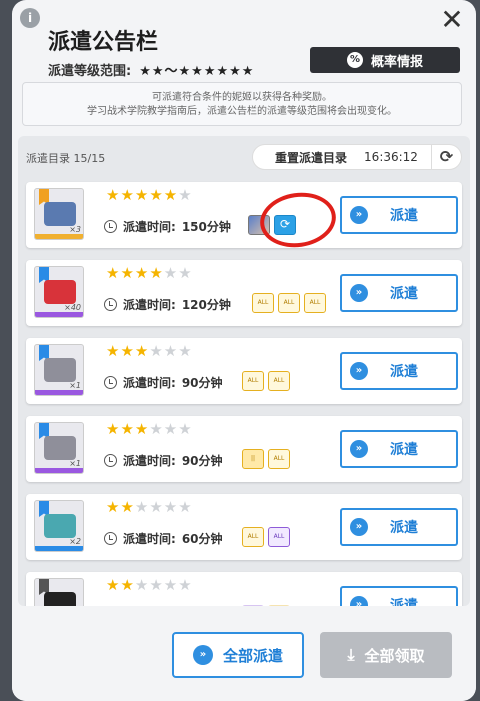 The width and height of the screenshot is (480, 701). I want to click on dispatch-time: 派遣时间: 120分钟, so click(167, 304).